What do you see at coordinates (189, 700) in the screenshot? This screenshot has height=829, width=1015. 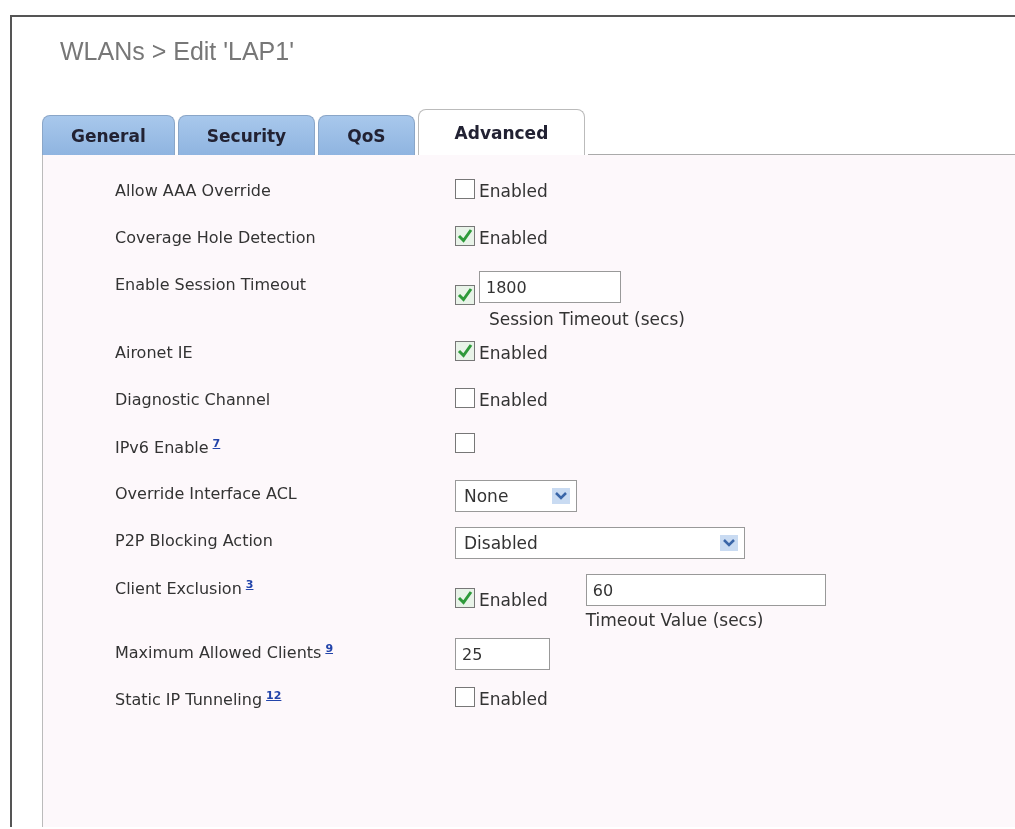 I see `setting-label: Static IP Tunneling` at bounding box center [189, 700].